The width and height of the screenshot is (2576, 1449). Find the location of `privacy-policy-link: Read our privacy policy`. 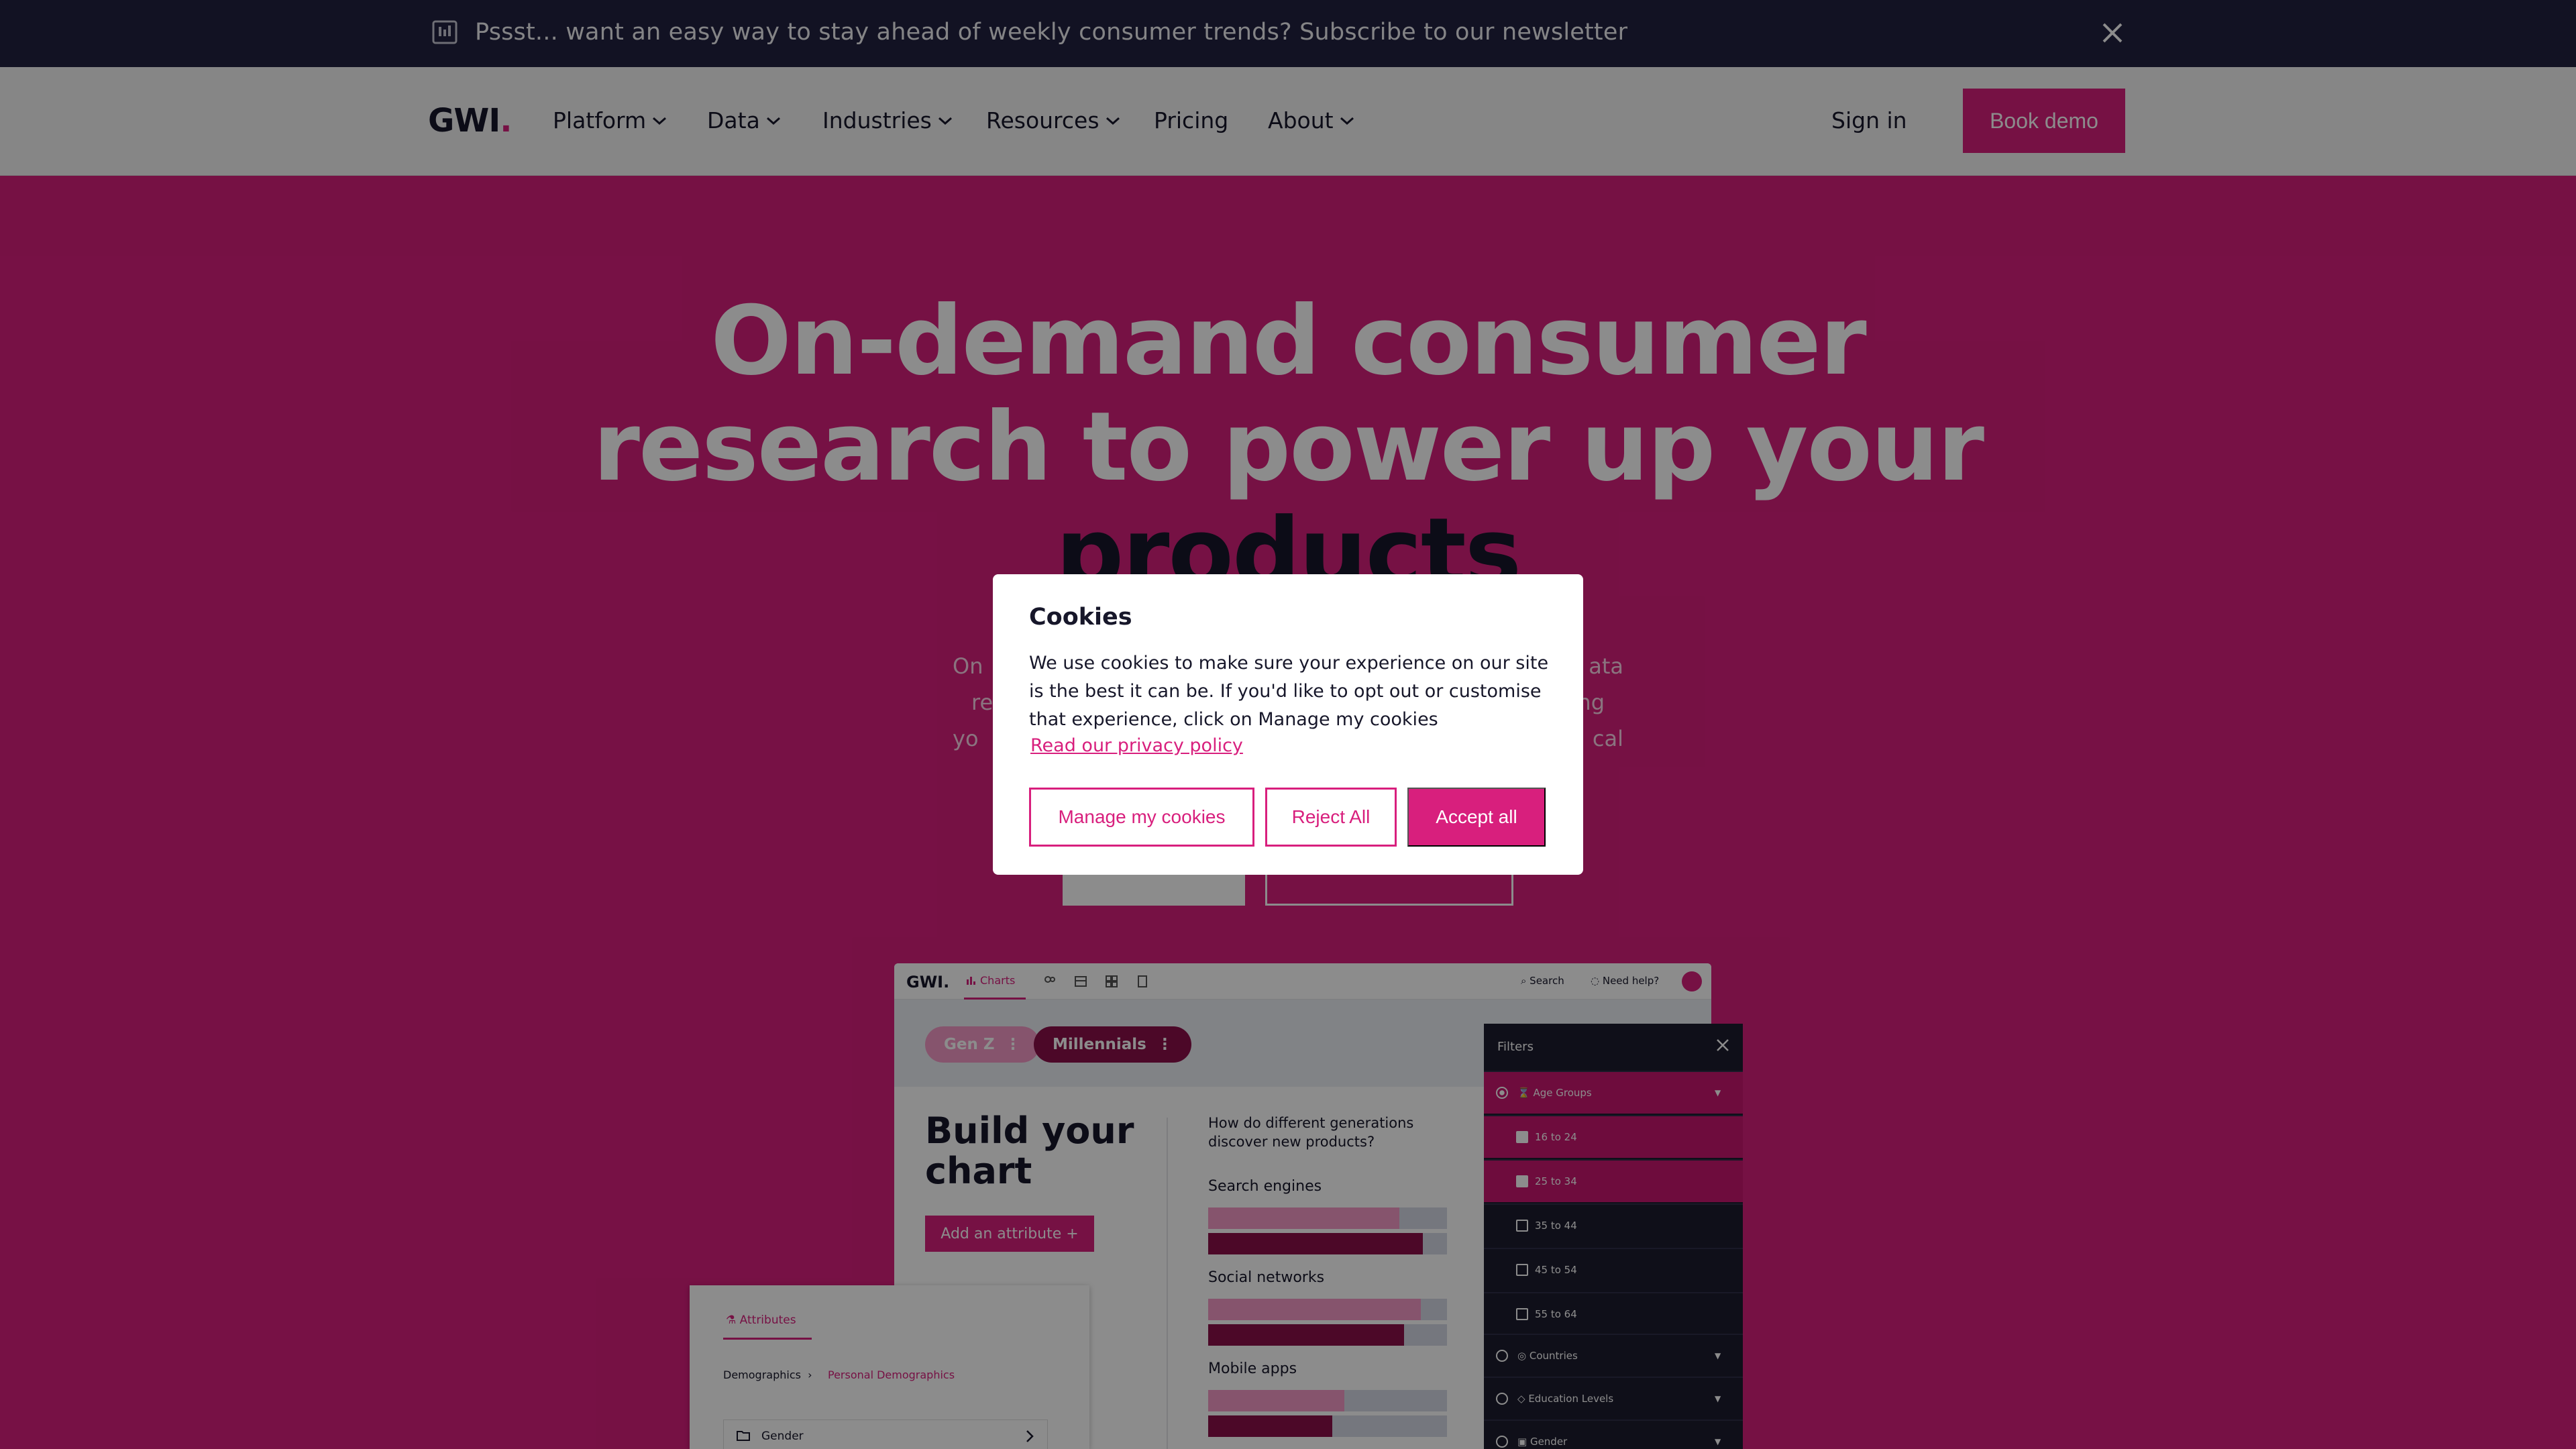

privacy-policy-link: Read our privacy policy is located at coordinates (1136, 745).